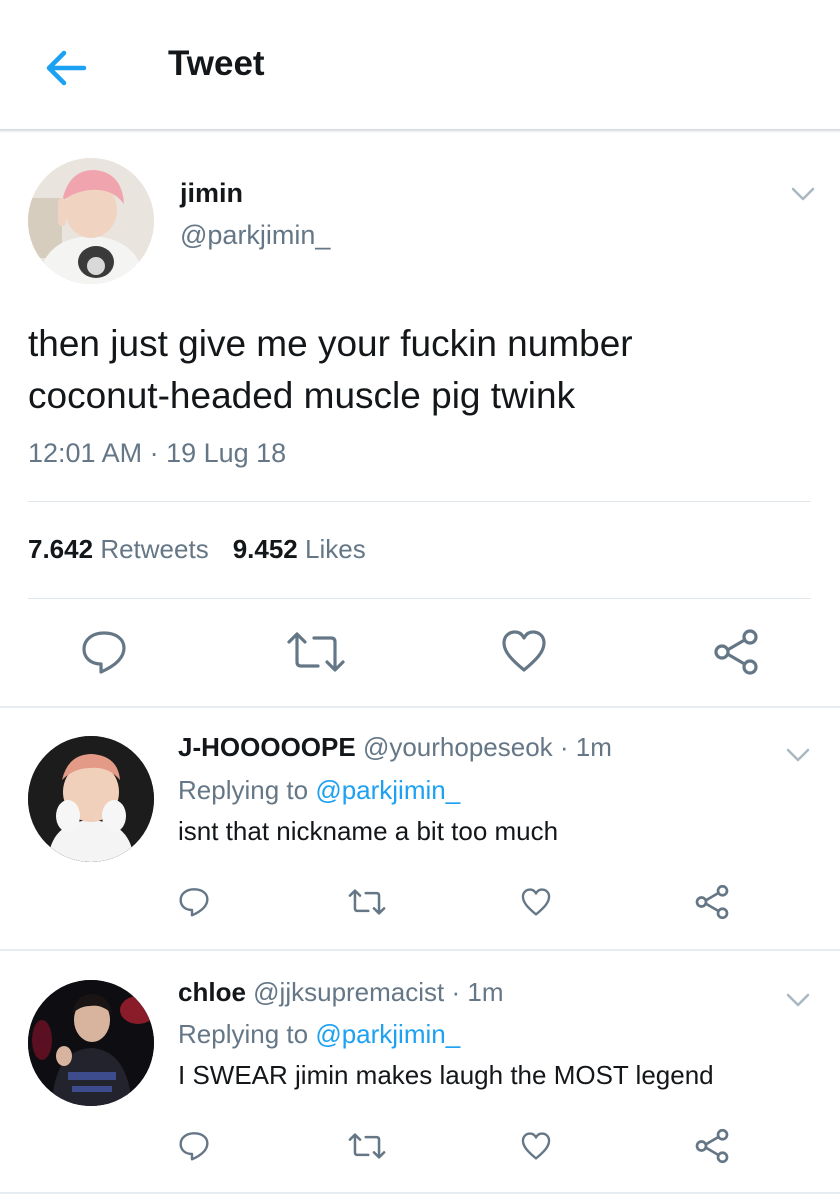 This screenshot has height=1200, width=840. I want to click on back-button, so click(66, 68).